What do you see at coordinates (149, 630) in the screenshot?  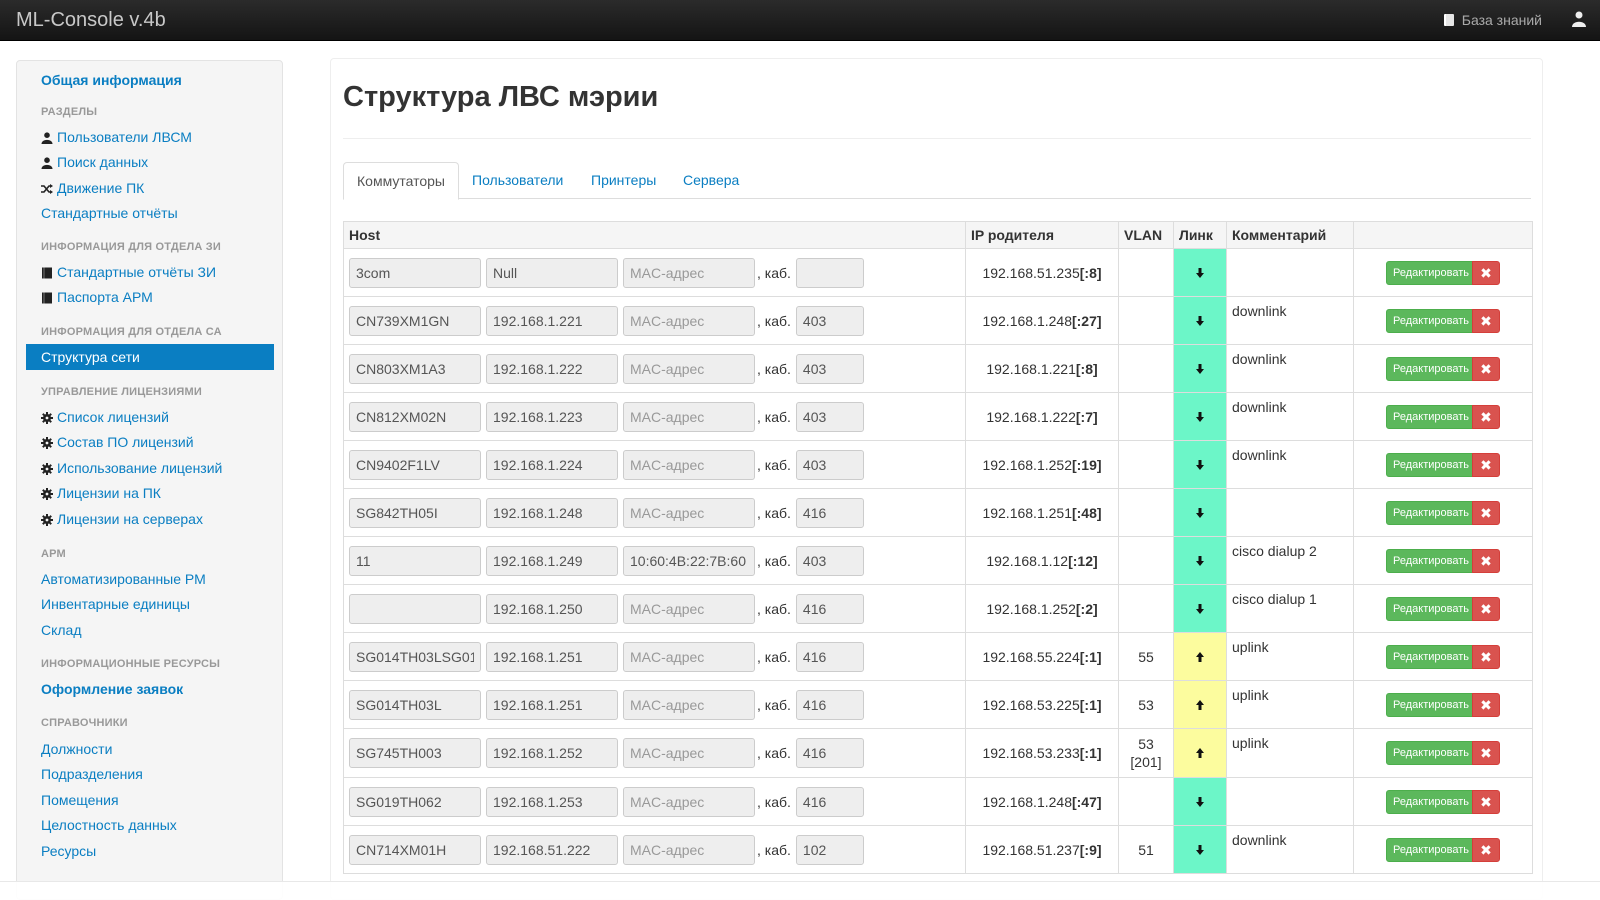 I see `sidebar-item: Склад` at bounding box center [149, 630].